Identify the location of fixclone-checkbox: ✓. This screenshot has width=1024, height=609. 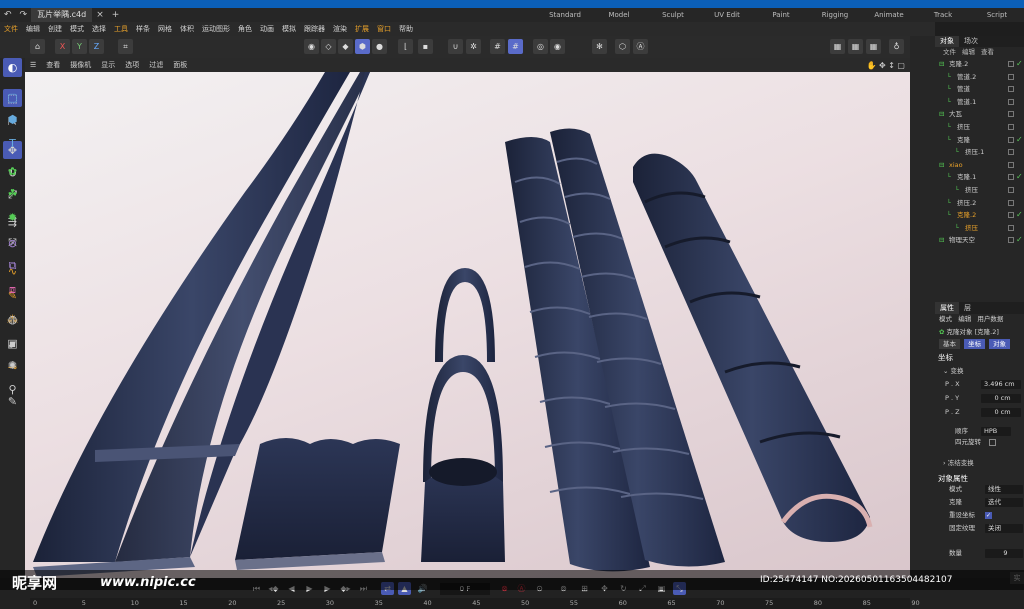
(988, 515).